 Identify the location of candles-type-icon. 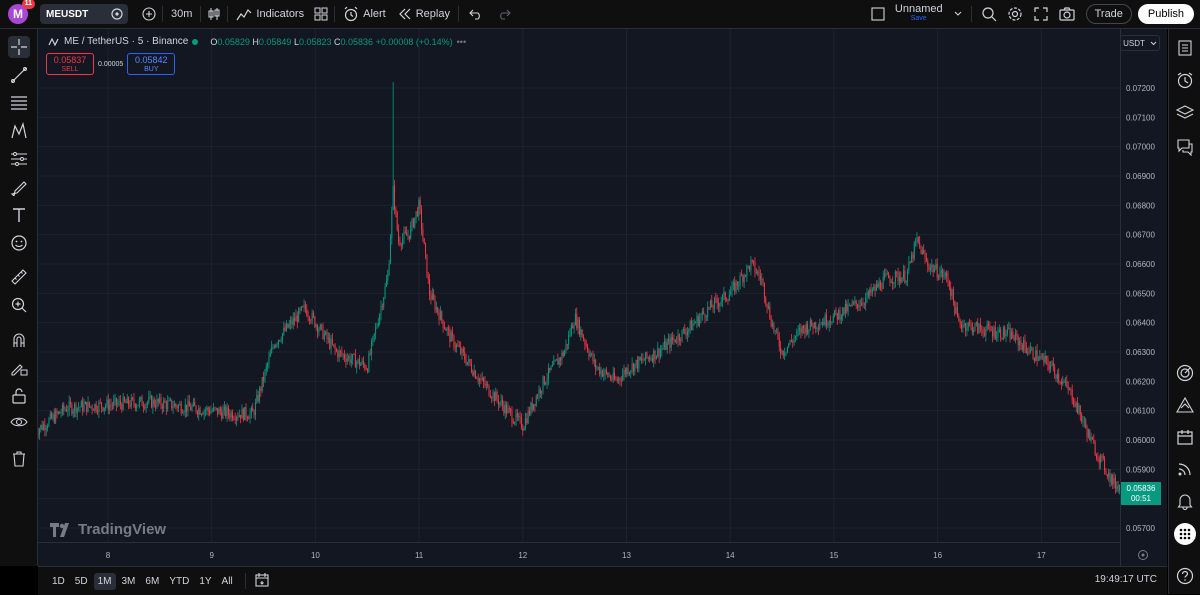
(214, 14).